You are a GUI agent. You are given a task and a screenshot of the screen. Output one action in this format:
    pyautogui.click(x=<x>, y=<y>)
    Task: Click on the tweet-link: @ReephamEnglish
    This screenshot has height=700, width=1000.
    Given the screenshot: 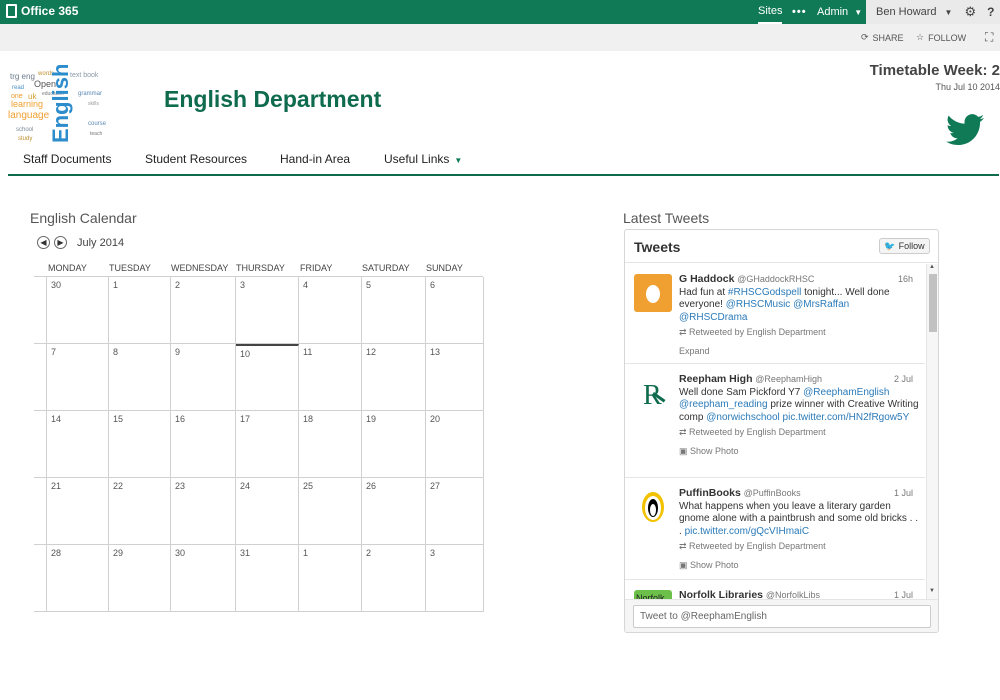 What is the action you would take?
    pyautogui.click(x=846, y=392)
    